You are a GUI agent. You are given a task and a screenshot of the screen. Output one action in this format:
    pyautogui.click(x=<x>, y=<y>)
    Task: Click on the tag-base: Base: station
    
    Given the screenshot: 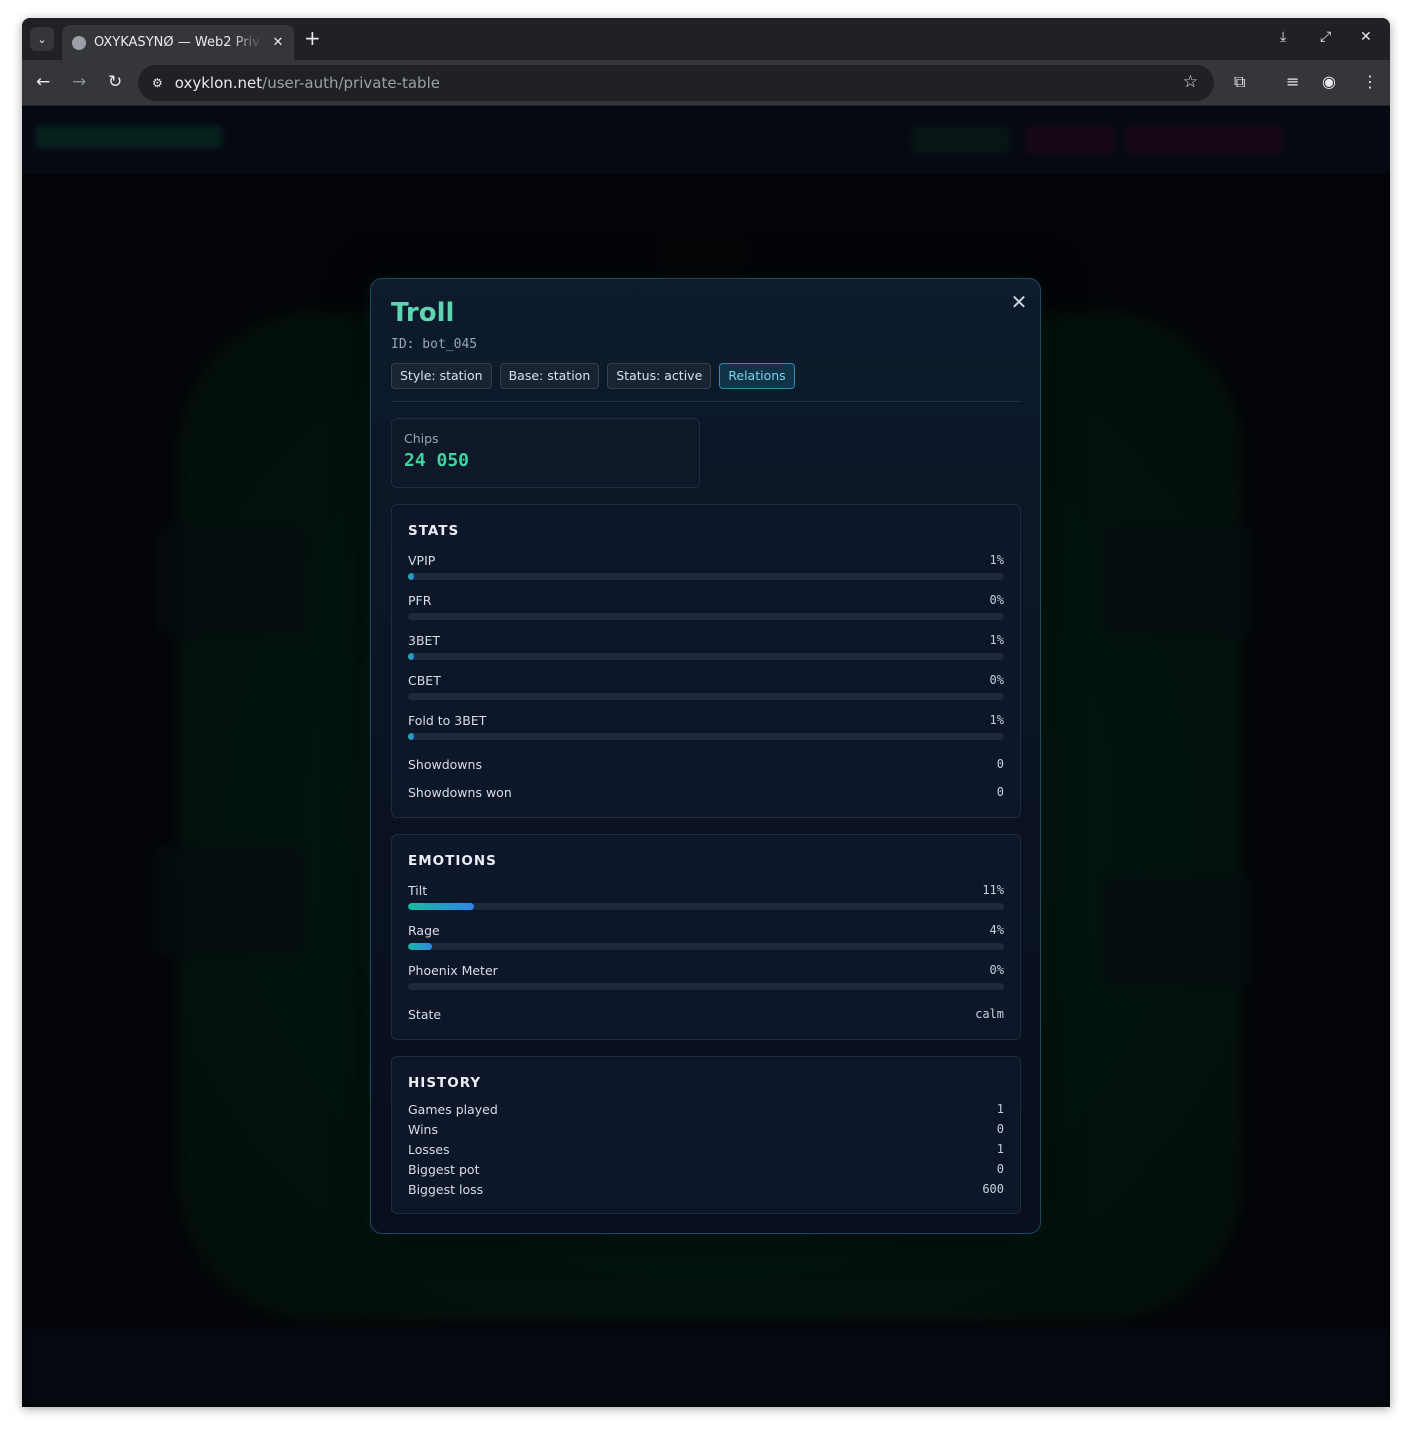 What is the action you would take?
    pyautogui.click(x=549, y=376)
    